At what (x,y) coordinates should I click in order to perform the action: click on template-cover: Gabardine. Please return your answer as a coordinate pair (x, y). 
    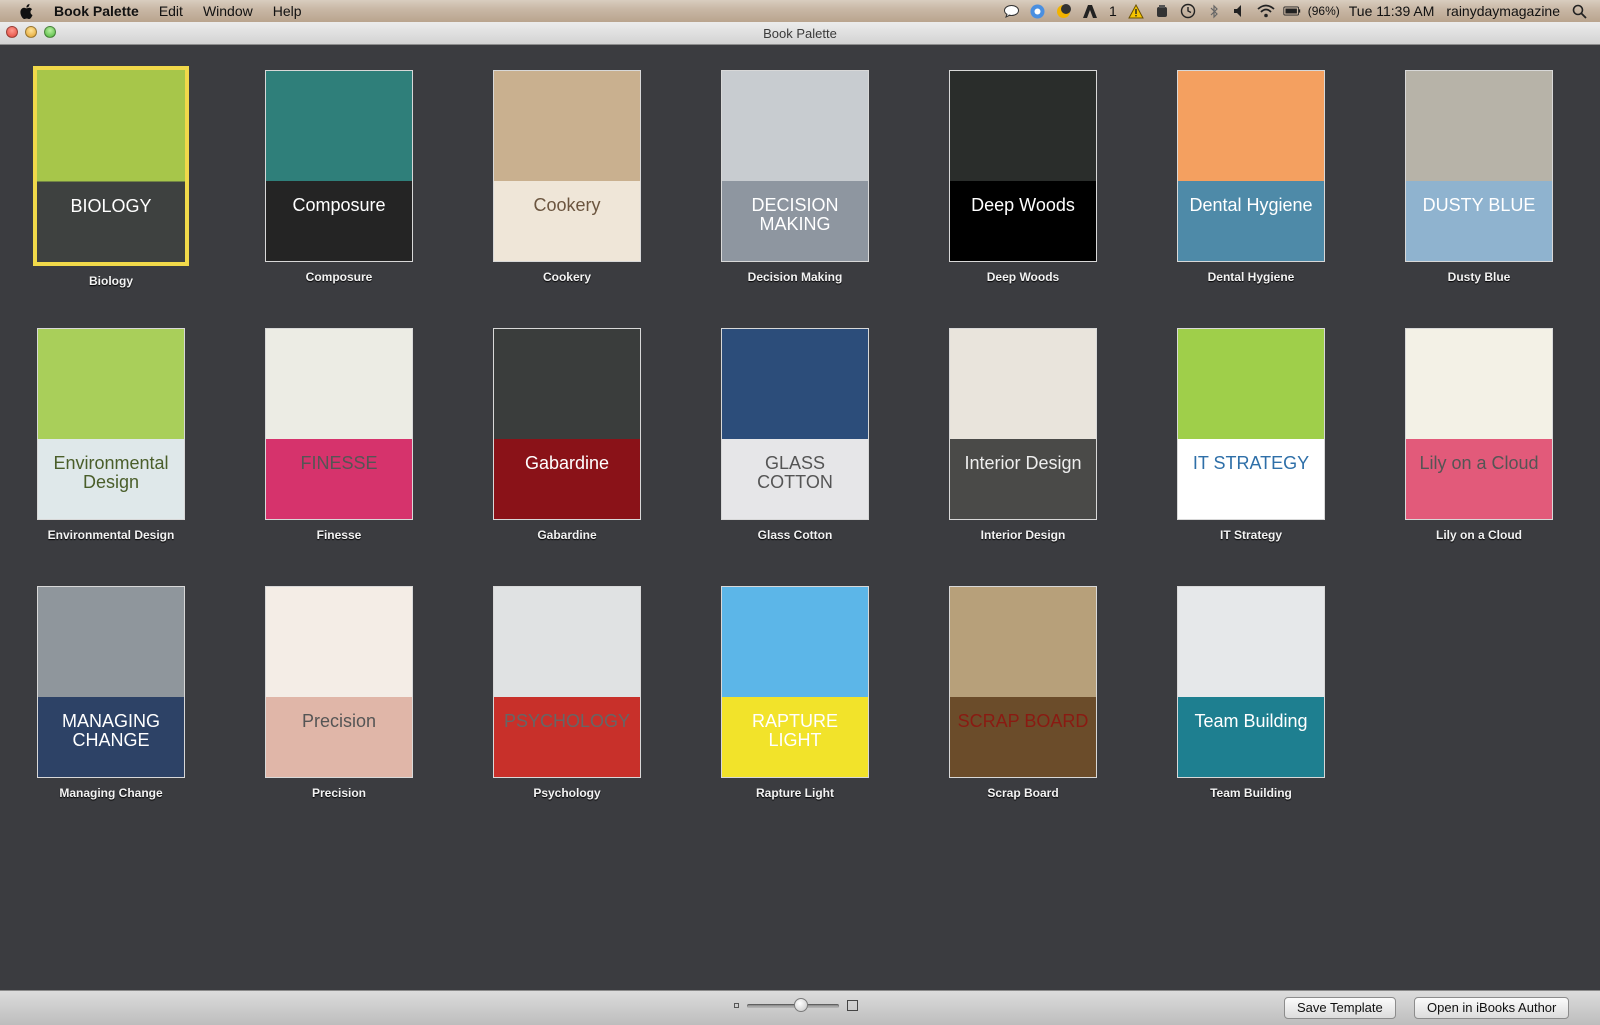
    Looking at the image, I should click on (567, 424).